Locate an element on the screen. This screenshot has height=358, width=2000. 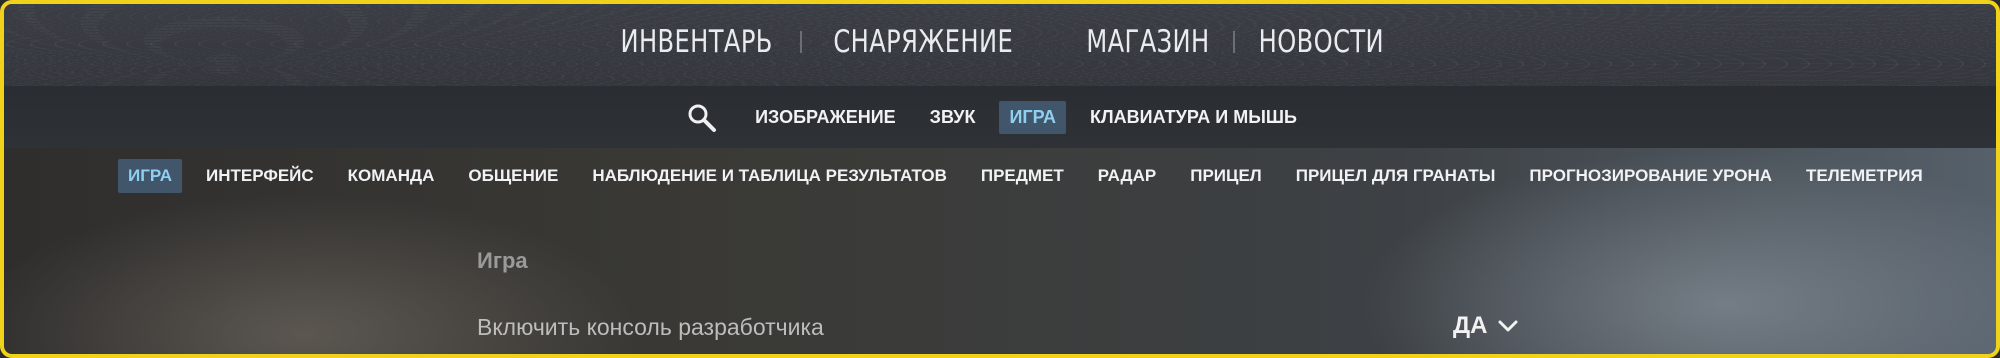
tab-video: ИЗОБРАЖЕНИЕ is located at coordinates (825, 117).